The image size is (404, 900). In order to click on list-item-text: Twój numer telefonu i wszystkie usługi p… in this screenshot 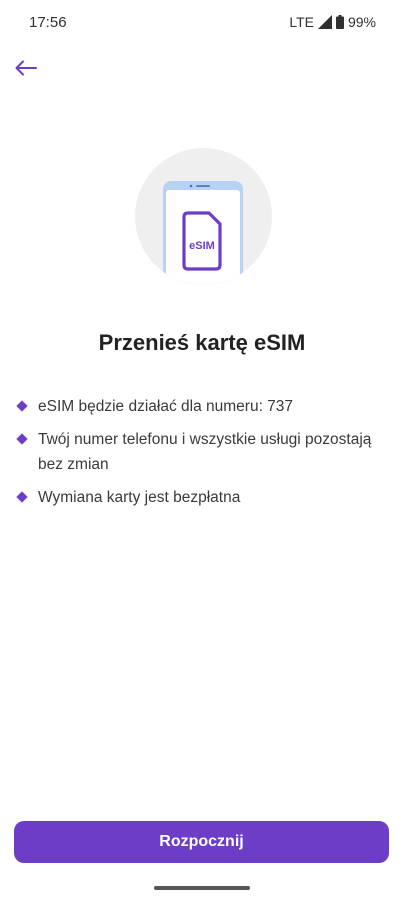, I will do `click(205, 452)`.